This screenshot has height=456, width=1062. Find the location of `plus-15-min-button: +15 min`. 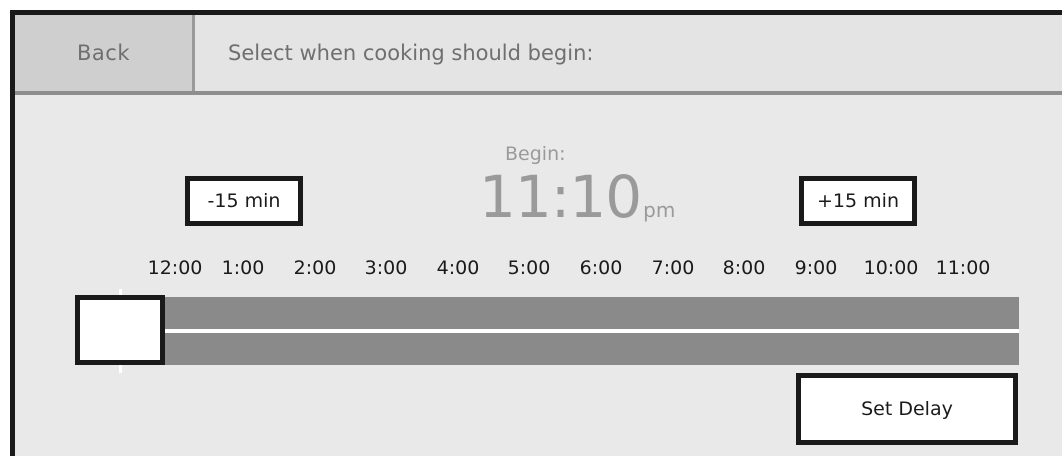

plus-15-min-button: +15 min is located at coordinates (858, 201).